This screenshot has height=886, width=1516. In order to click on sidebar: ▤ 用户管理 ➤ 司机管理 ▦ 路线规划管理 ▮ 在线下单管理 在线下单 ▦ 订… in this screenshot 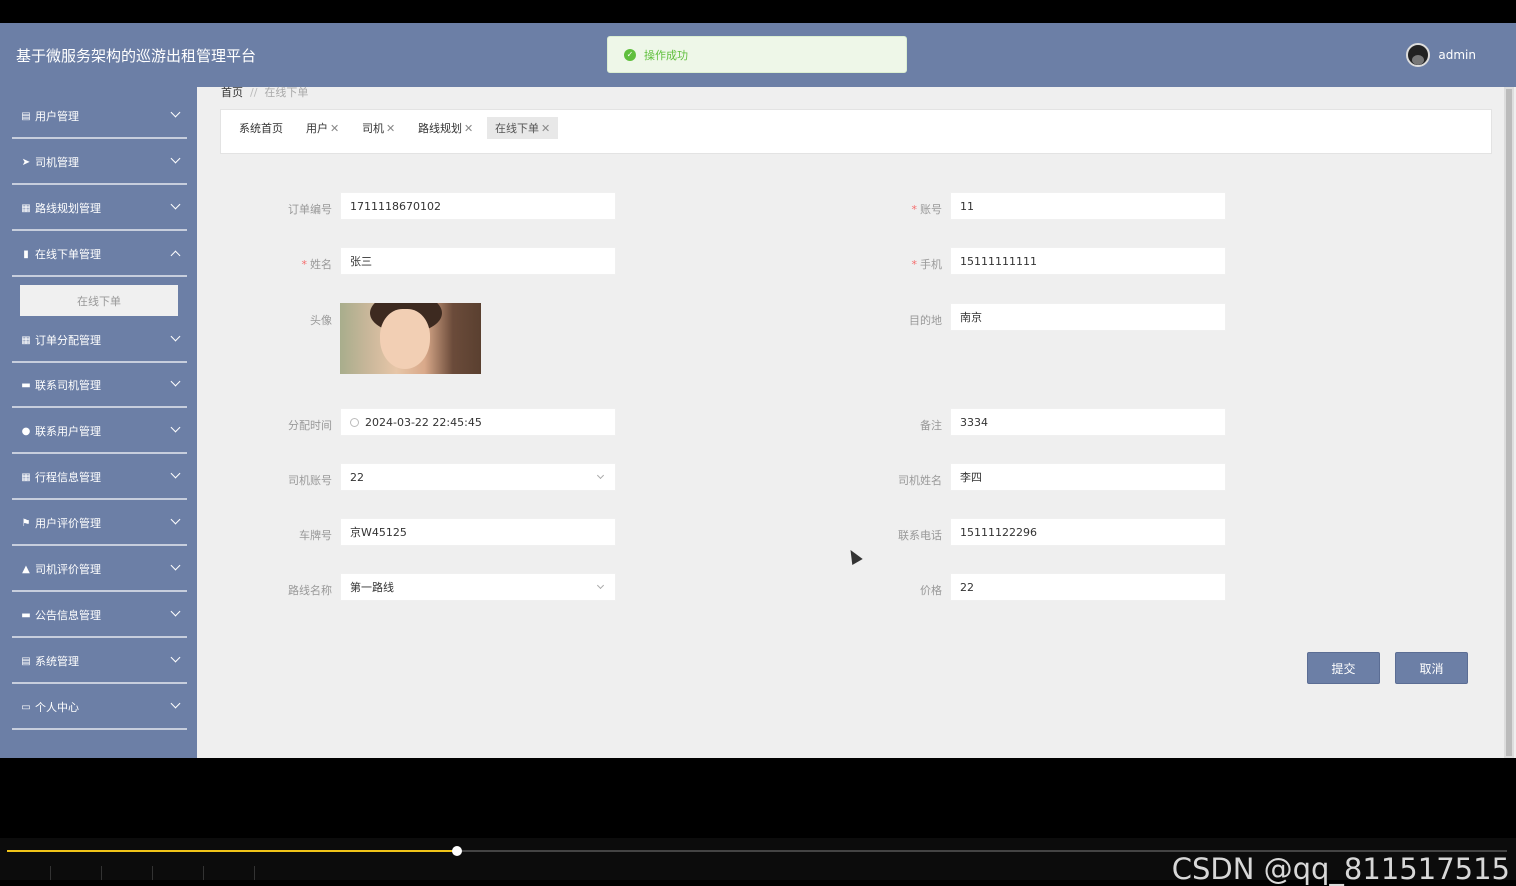, I will do `click(98, 422)`.